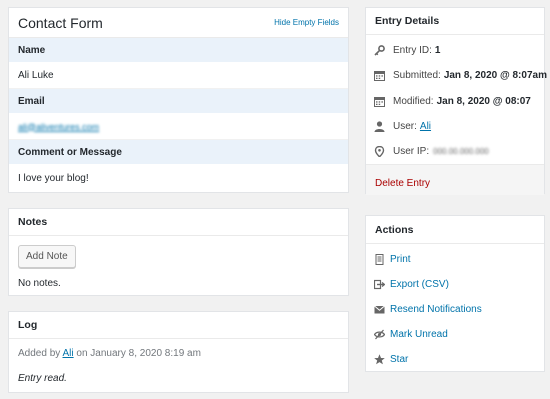 Image resolution: width=550 pixels, height=399 pixels. I want to click on log-added-on: on January 8, 2020 8:19 am, so click(138, 353).